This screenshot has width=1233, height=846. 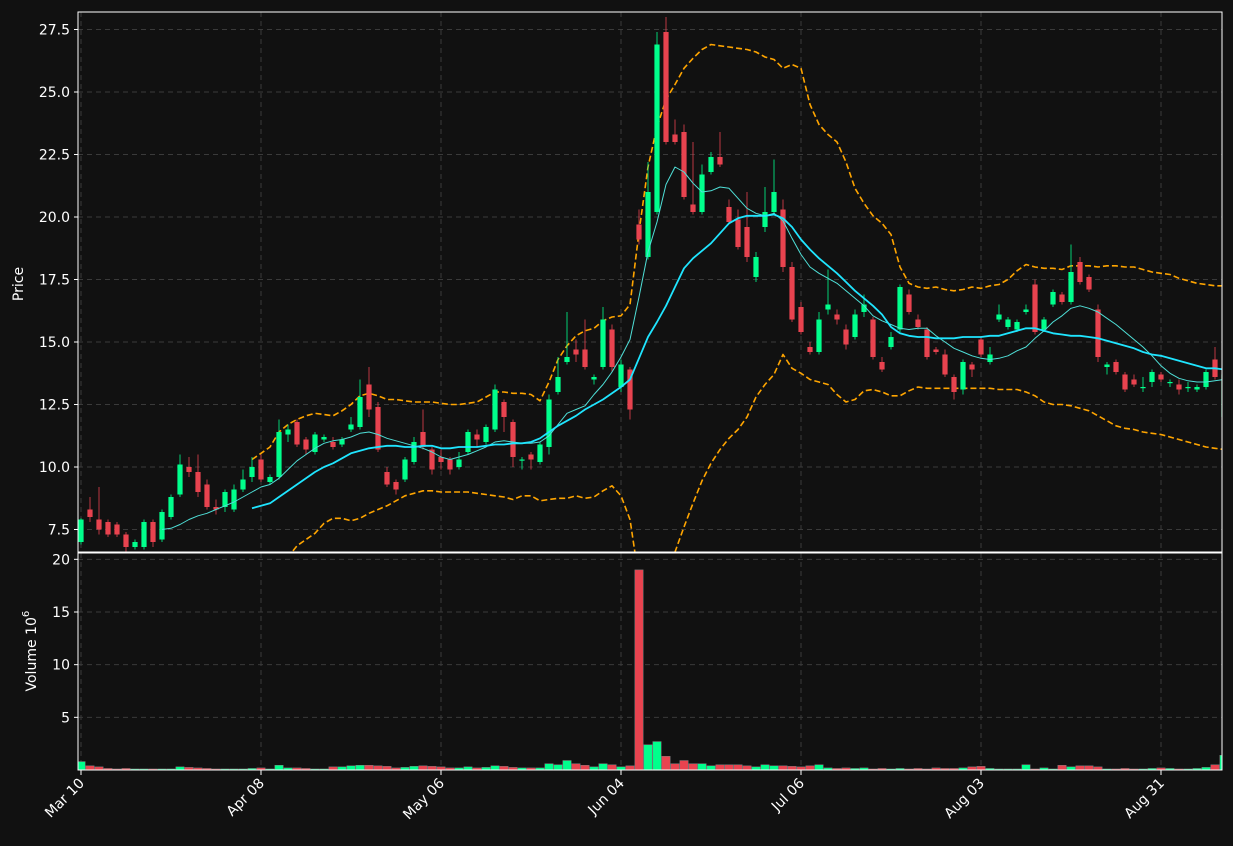 What do you see at coordinates (54, 31) in the screenshot?
I see `price-ytick-label: 27.5` at bounding box center [54, 31].